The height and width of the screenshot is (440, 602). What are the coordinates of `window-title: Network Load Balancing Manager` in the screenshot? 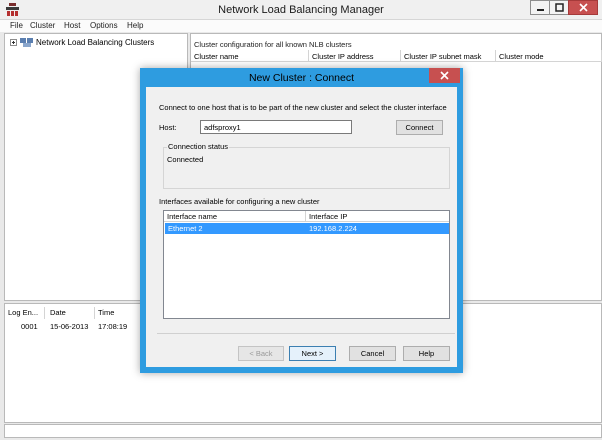 It's located at (301, 10).